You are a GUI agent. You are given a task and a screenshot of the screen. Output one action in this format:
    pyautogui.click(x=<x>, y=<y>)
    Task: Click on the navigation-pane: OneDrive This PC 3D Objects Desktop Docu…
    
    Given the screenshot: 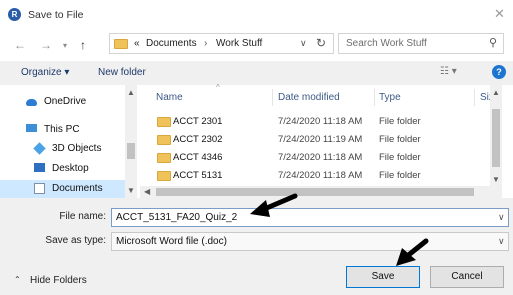 What is the action you would take?
    pyautogui.click(x=69, y=141)
    